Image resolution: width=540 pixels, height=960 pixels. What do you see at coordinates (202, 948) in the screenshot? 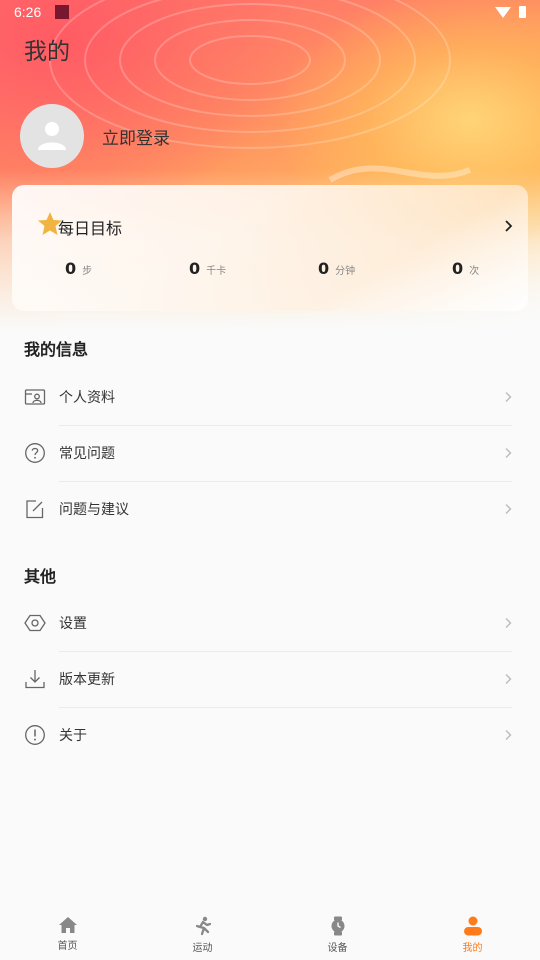
I see `tab-label: 运动` at bounding box center [202, 948].